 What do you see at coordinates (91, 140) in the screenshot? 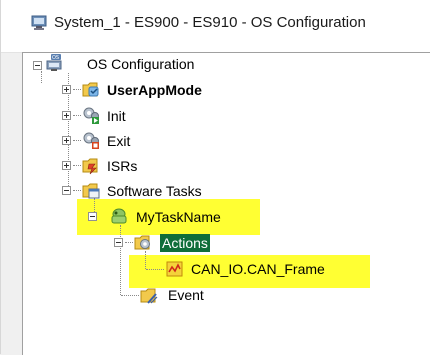
I see `gears-exit-icon` at bounding box center [91, 140].